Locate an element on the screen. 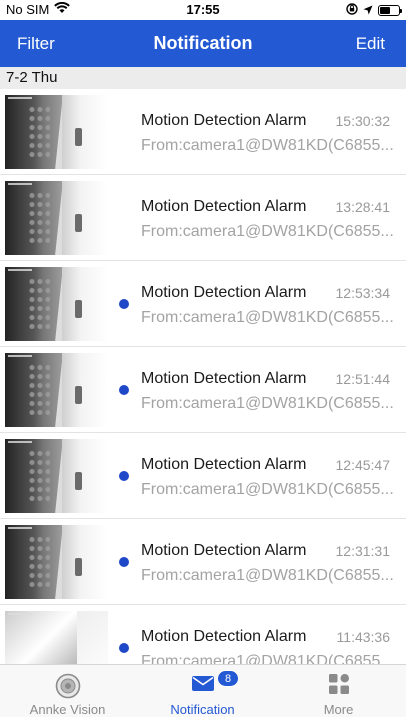  tab-notification: 8 Notification is located at coordinates (202, 691).